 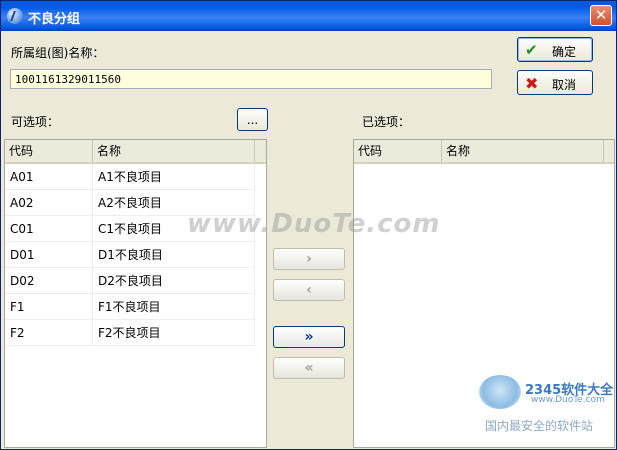 What do you see at coordinates (49, 229) in the screenshot?
I see `row-code: C01` at bounding box center [49, 229].